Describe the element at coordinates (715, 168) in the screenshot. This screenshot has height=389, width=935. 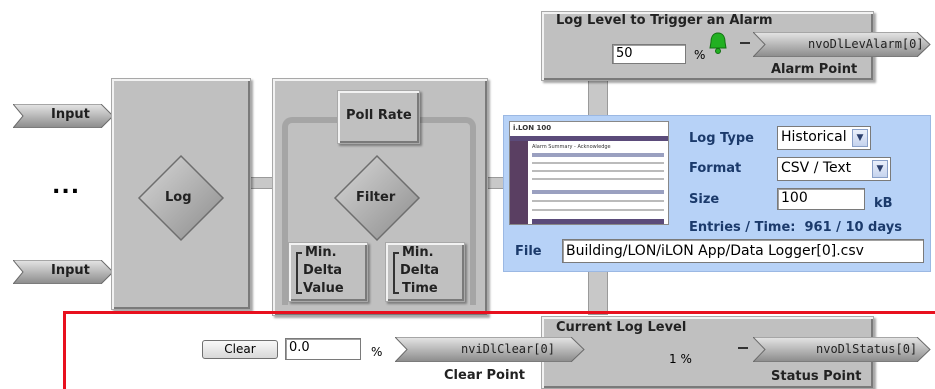
I see `format-label: Format` at that location.